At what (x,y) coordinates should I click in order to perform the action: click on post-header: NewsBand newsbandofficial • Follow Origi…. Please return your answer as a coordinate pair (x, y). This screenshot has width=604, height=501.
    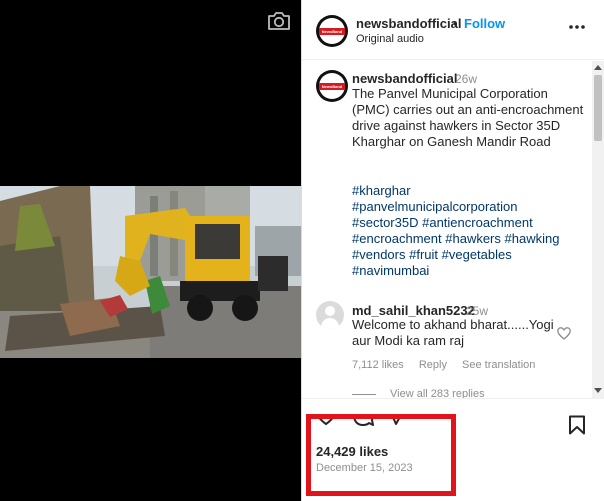
    Looking at the image, I should click on (453, 30).